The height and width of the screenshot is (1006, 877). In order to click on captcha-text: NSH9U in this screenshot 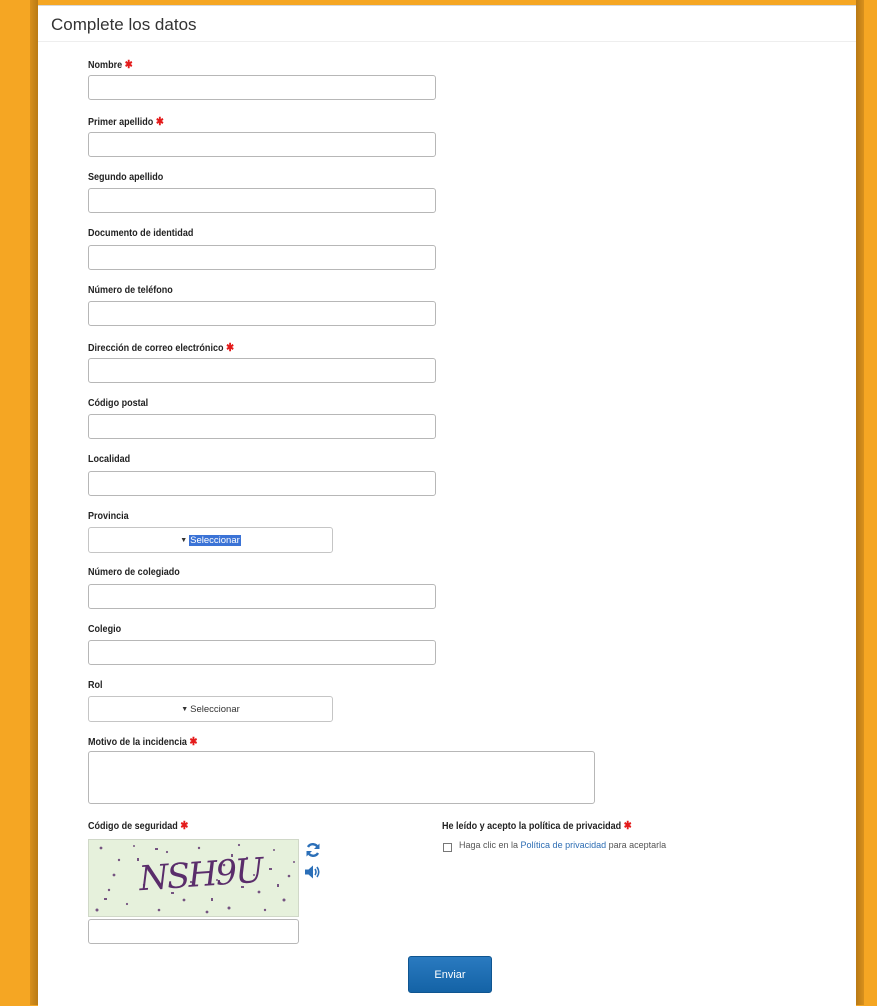, I will do `click(200, 875)`.